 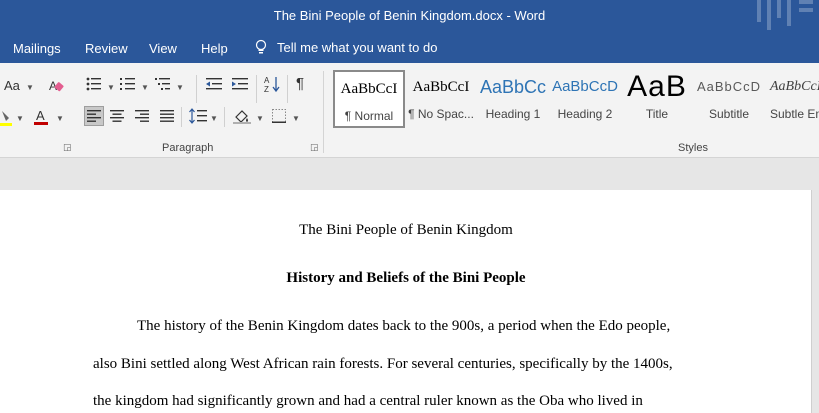 What do you see at coordinates (163, 48) in the screenshot?
I see `tab-view: View` at bounding box center [163, 48].